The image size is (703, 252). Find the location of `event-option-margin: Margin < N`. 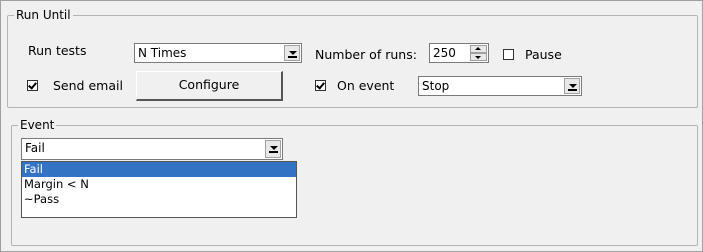

event-option-margin: Margin < N is located at coordinates (159, 184).